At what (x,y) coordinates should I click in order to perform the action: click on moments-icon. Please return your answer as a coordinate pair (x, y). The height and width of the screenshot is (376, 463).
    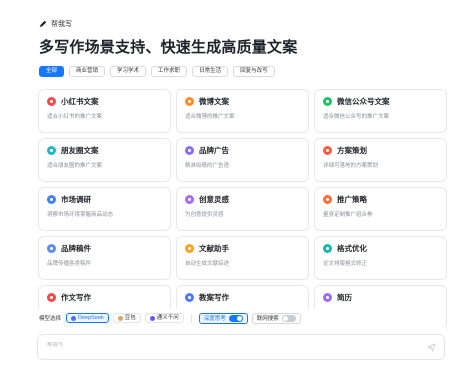
    Looking at the image, I should click on (51, 150).